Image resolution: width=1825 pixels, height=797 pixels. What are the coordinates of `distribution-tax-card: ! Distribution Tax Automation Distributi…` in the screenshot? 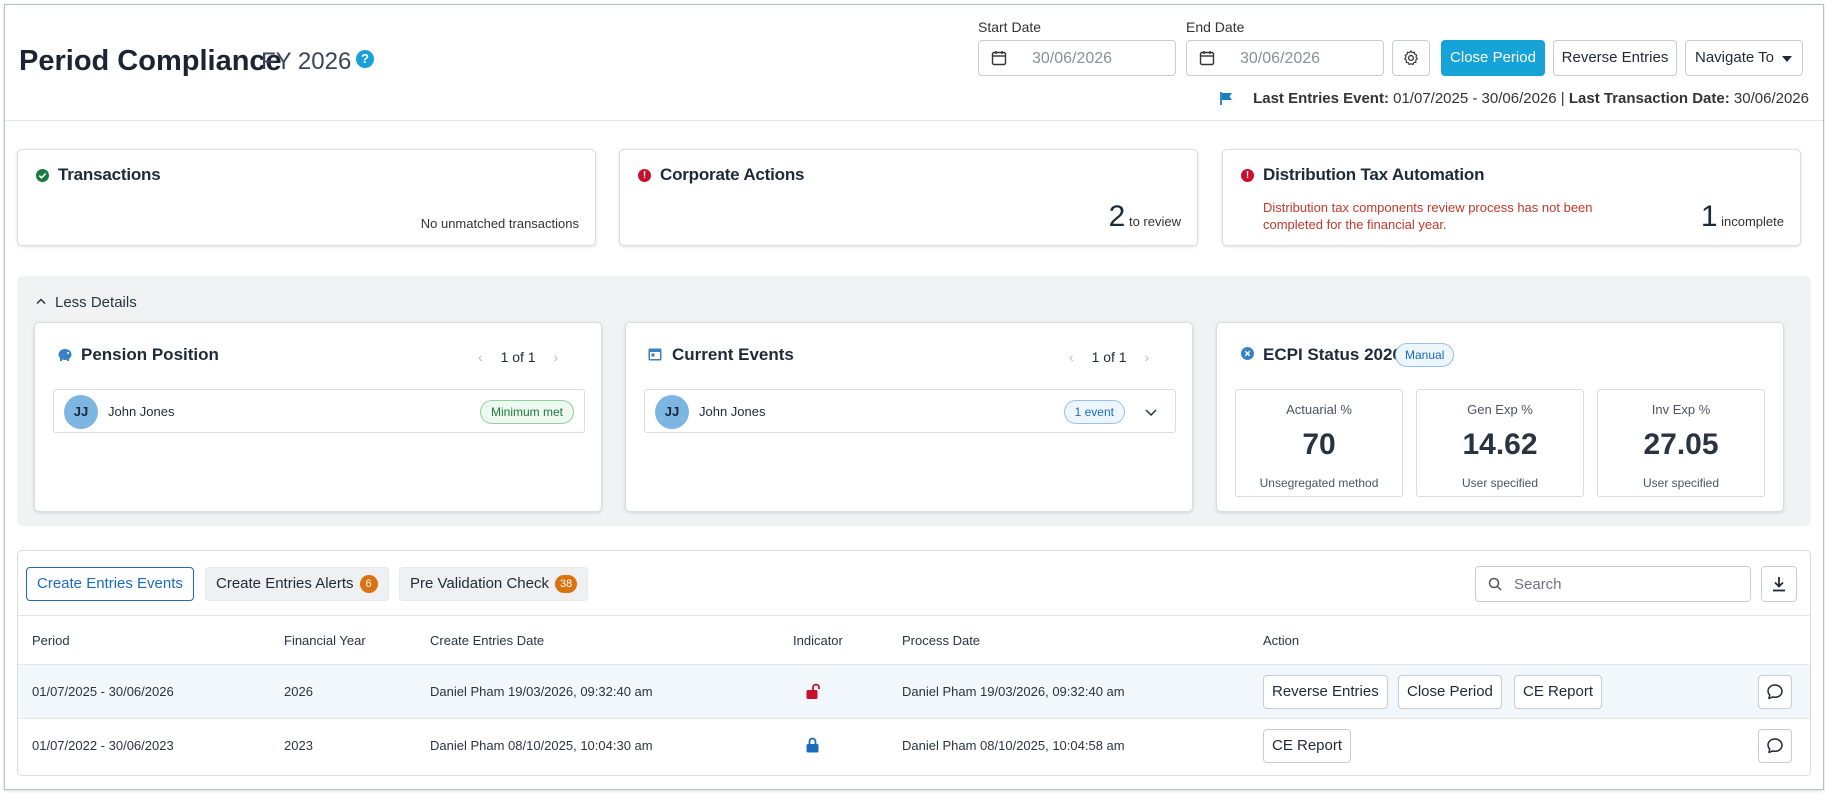 It's located at (1511, 197).